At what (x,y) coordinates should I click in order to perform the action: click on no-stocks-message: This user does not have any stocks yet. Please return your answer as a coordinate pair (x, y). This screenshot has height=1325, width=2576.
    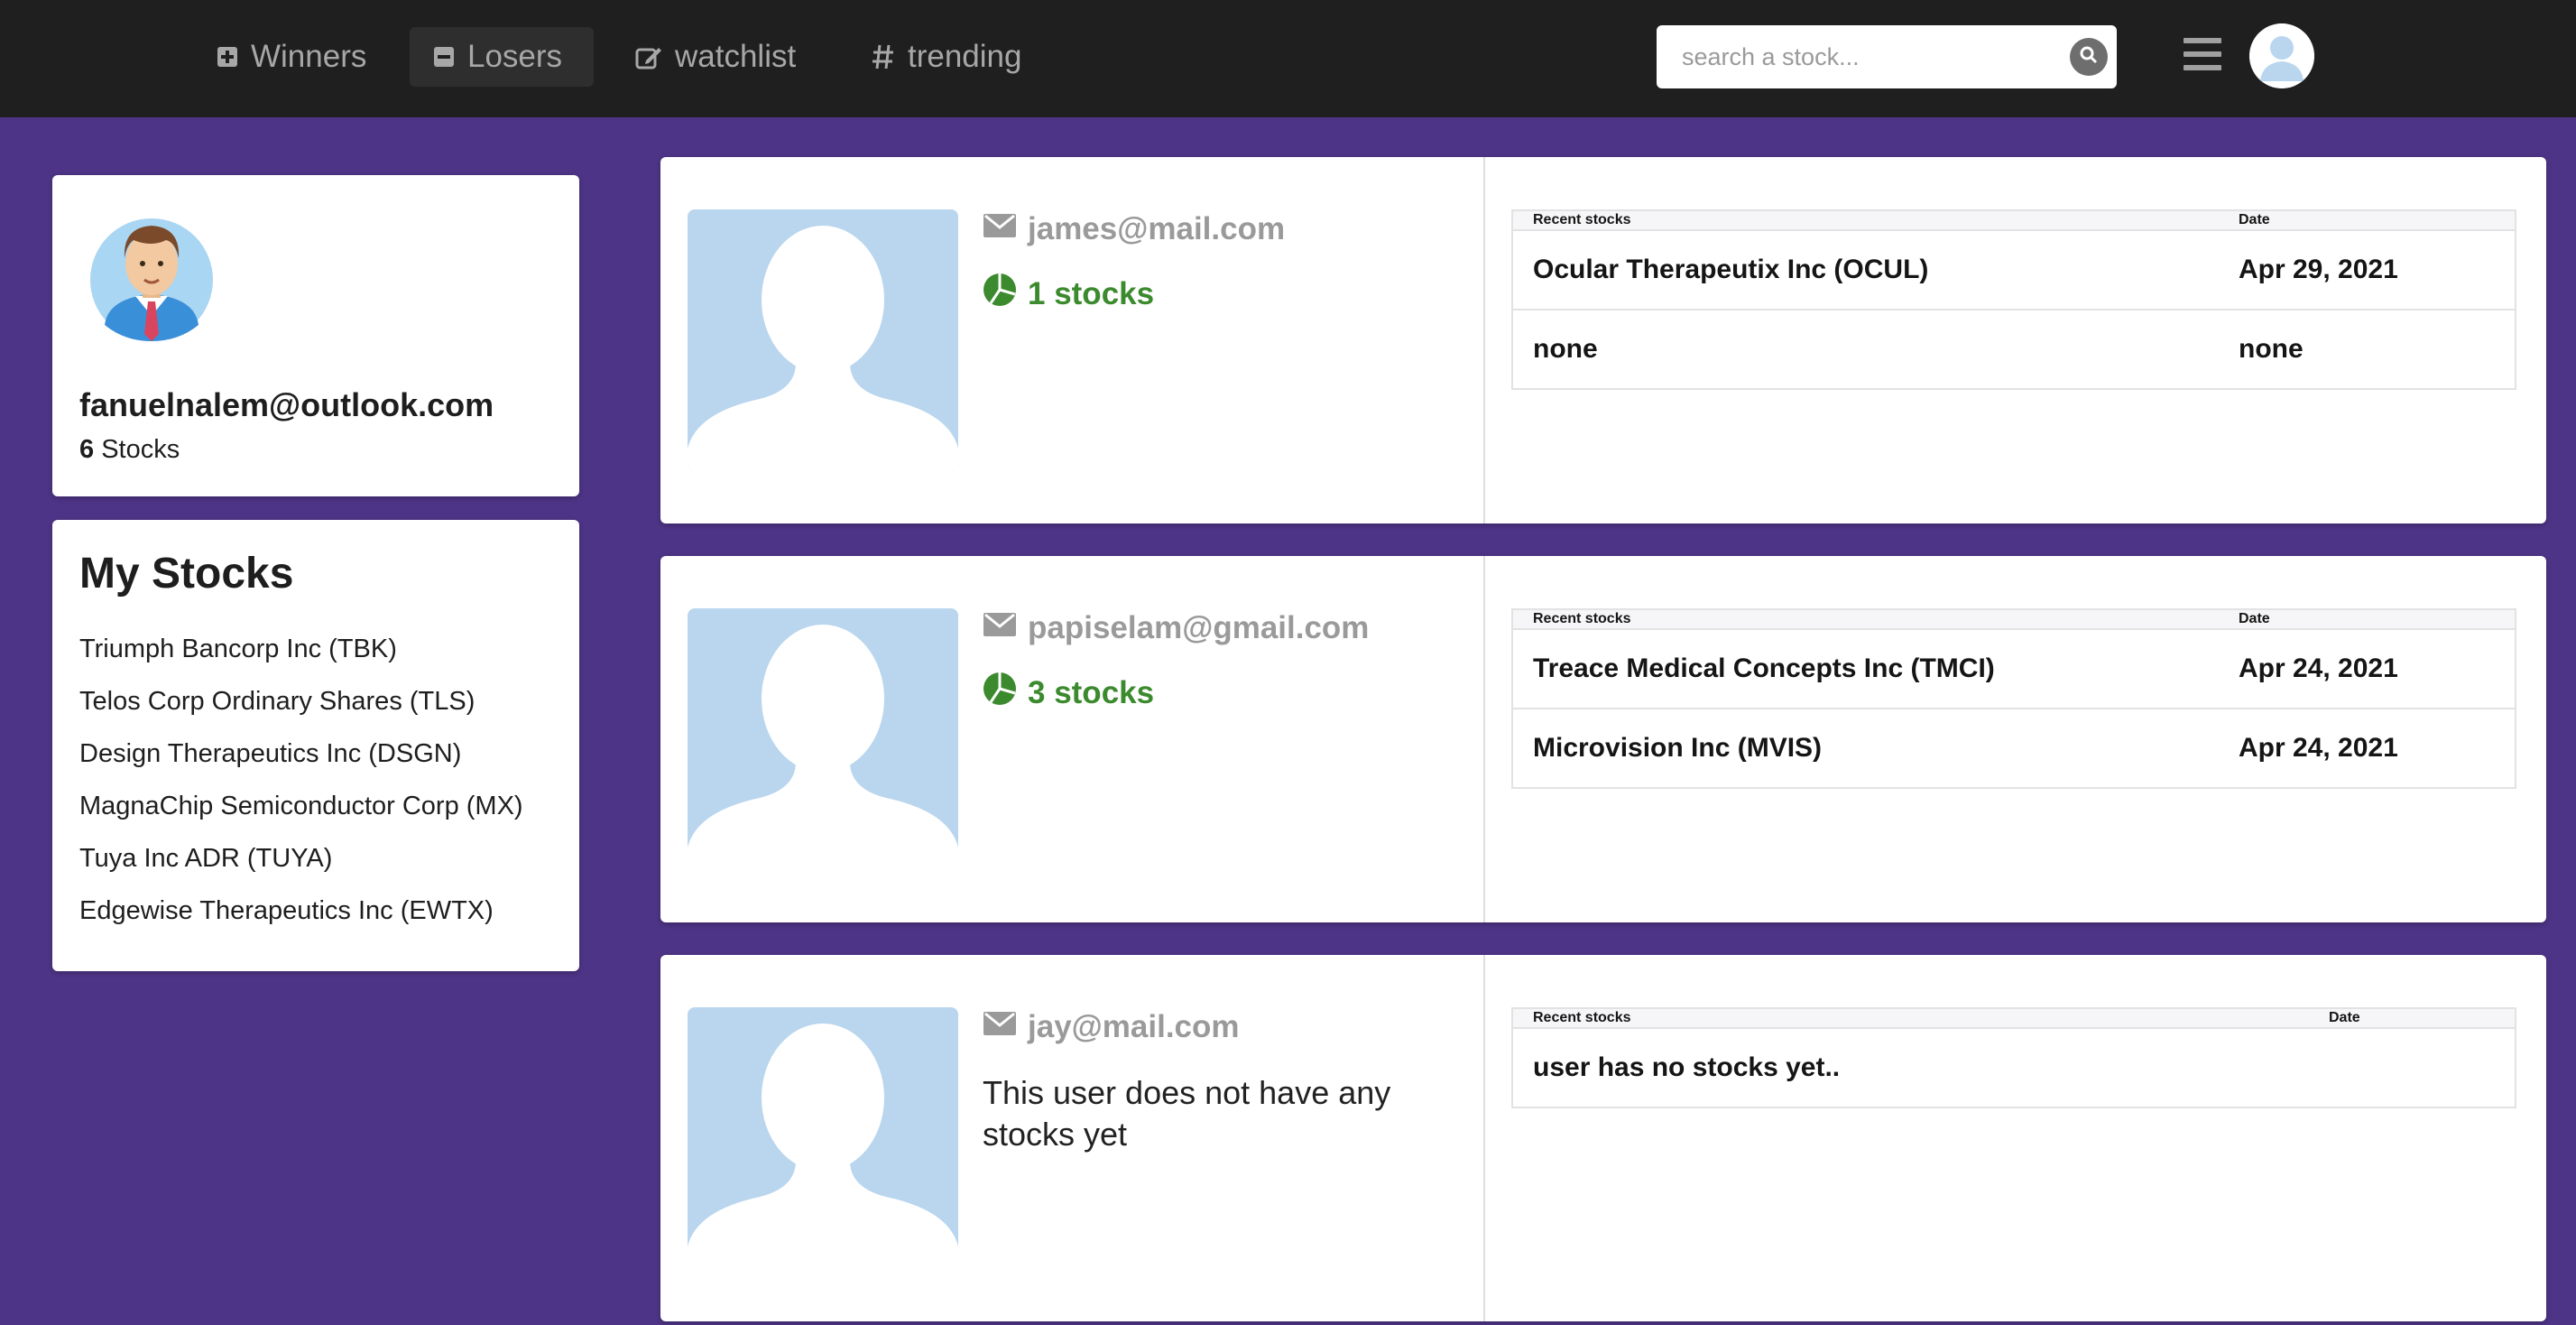
    Looking at the image, I should click on (1187, 1113).